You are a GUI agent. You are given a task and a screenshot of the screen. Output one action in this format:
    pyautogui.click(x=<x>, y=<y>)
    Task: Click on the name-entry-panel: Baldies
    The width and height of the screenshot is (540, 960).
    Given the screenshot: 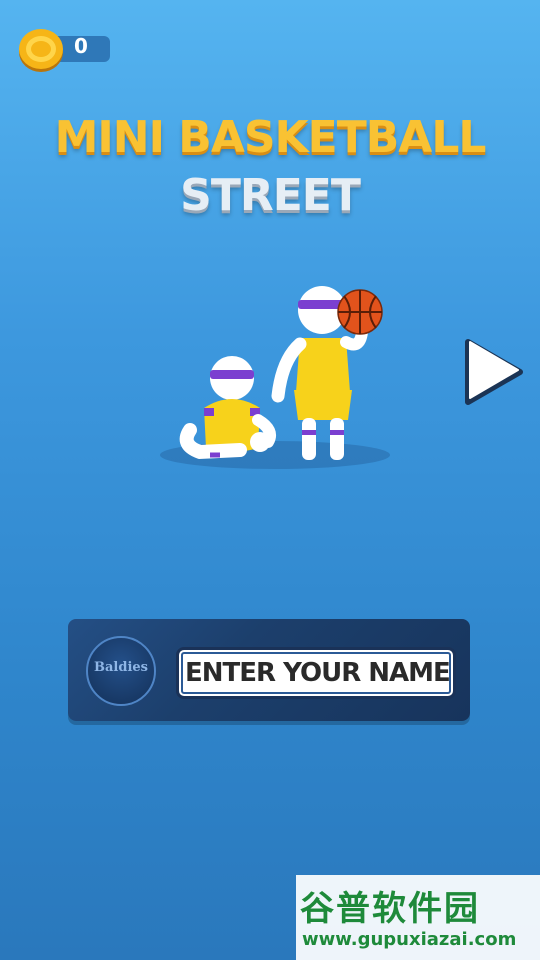 What is the action you would take?
    pyautogui.click(x=269, y=670)
    